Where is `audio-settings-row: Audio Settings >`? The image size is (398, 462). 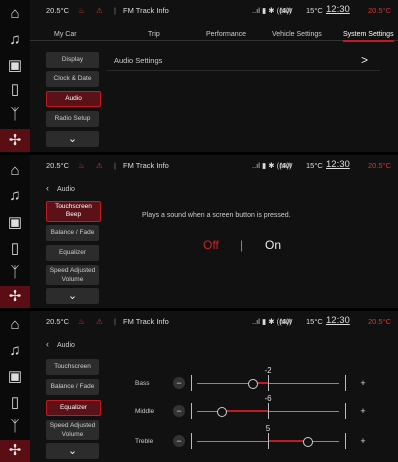 audio-settings-row: Audio Settings > is located at coordinates (243, 62).